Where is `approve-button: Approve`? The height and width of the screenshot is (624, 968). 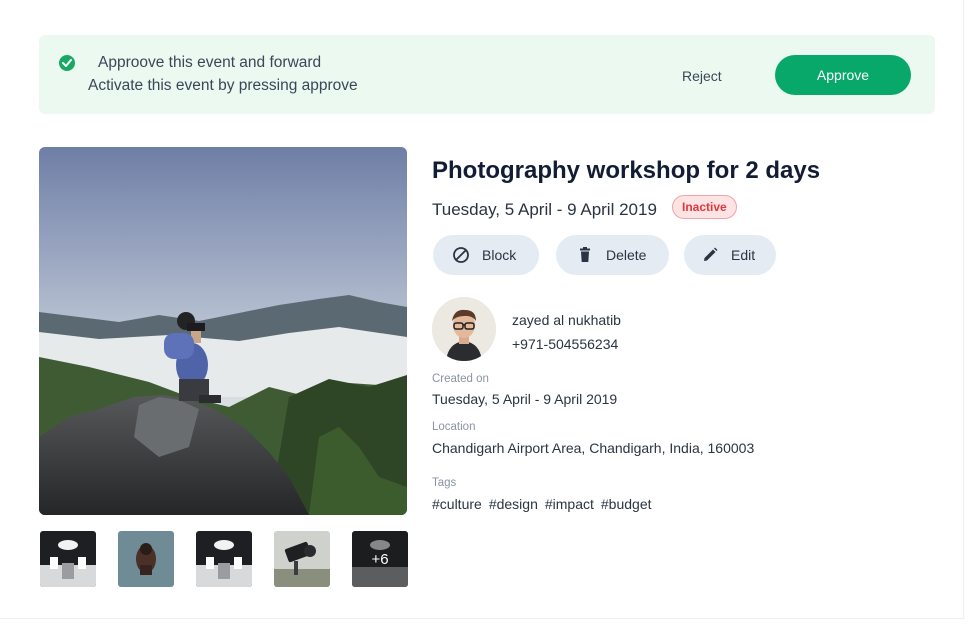 approve-button: Approve is located at coordinates (843, 75).